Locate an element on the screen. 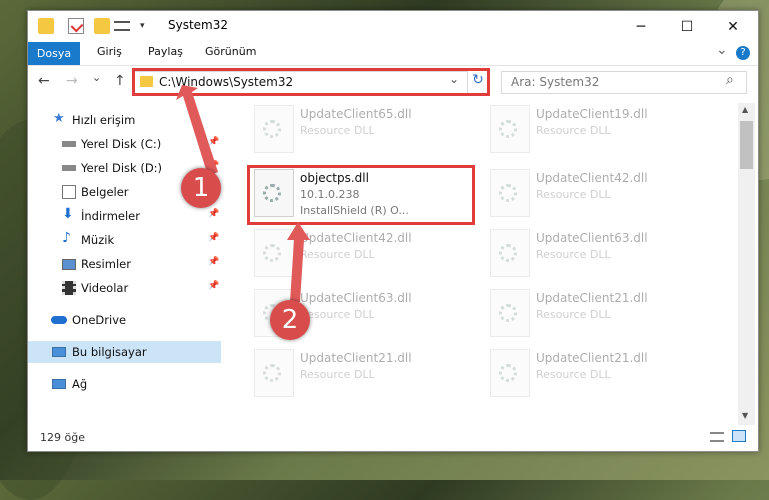 Image resolution: width=769 pixels, height=500 pixels. step-badge-1: 1 is located at coordinates (201, 188).